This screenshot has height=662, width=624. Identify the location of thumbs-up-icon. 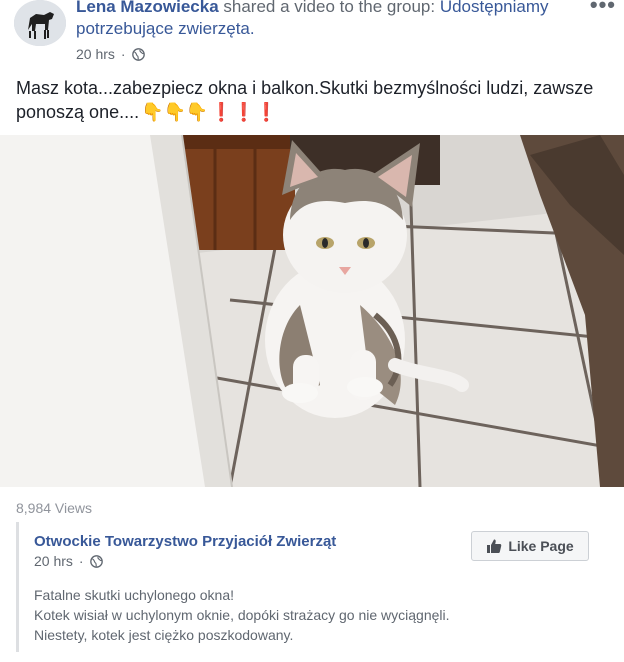
(494, 546).